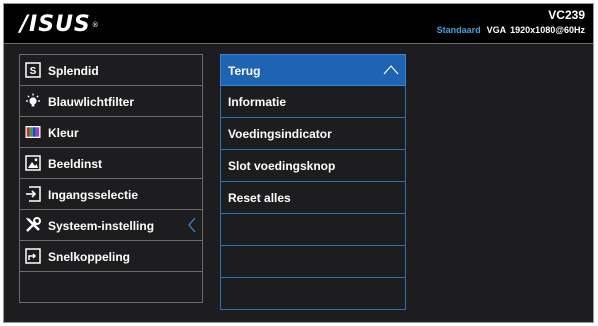  I want to click on asus-logo: /ISUS®, so click(60, 24).